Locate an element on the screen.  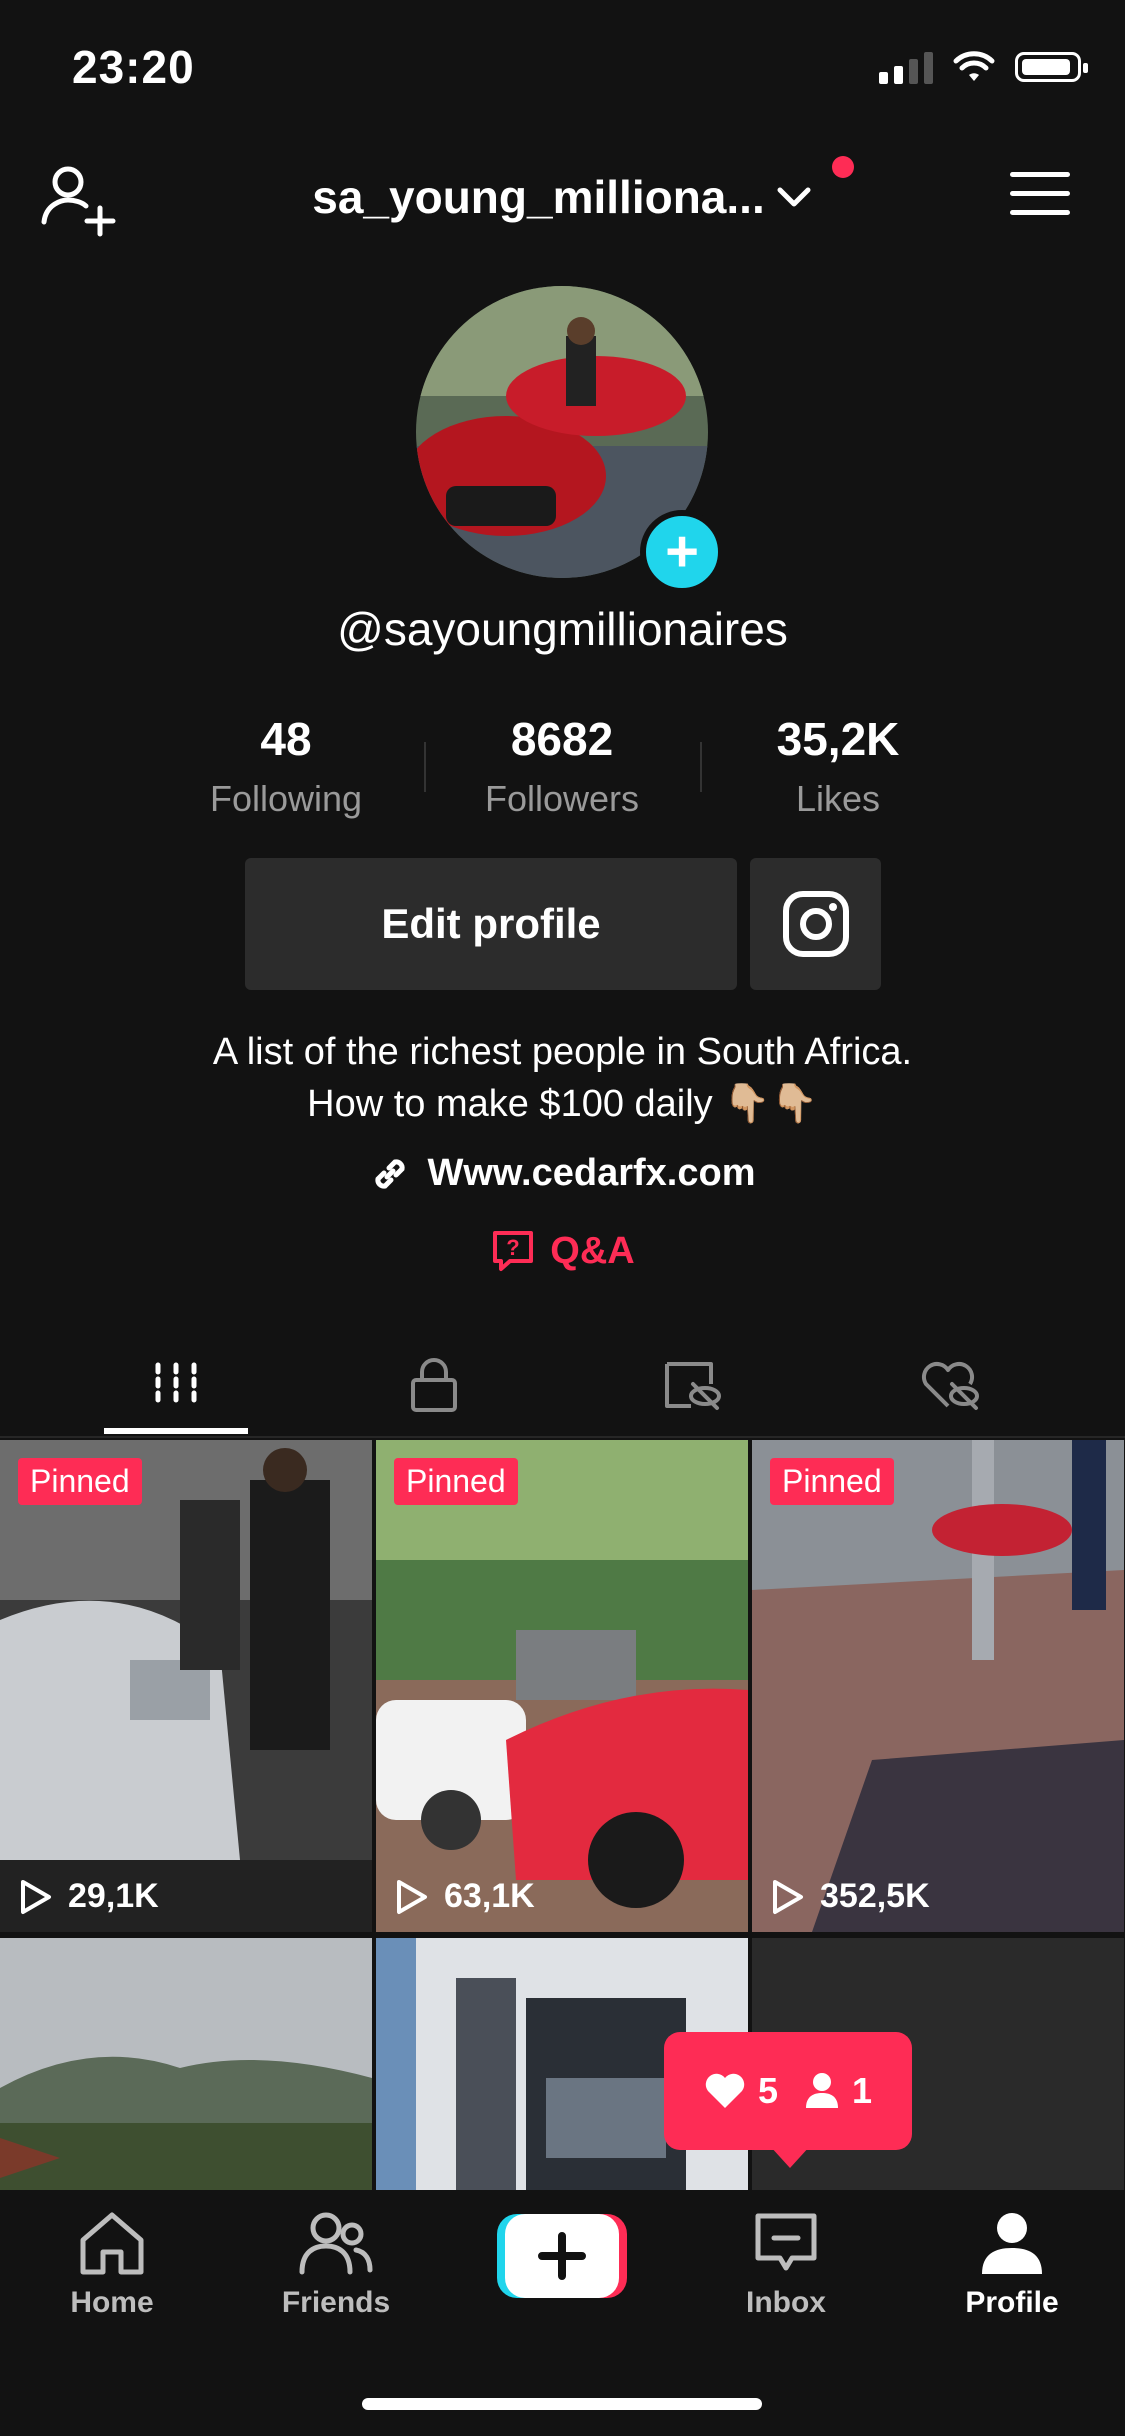
instagram-button is located at coordinates (815, 924).